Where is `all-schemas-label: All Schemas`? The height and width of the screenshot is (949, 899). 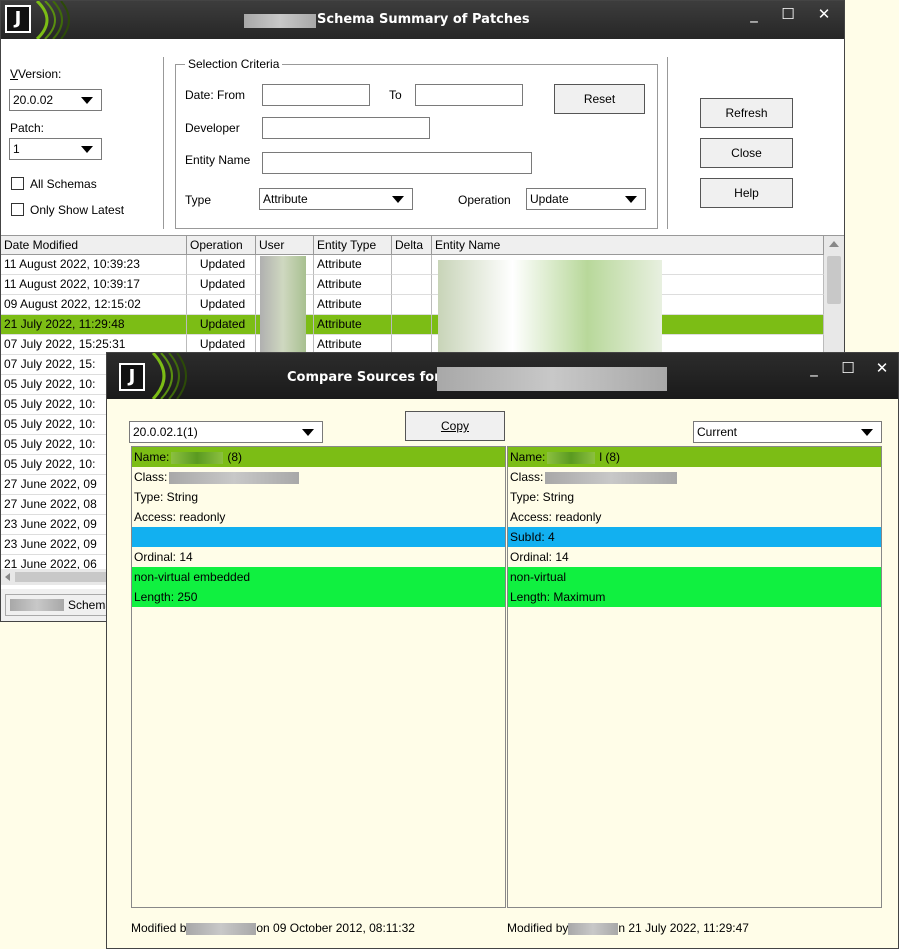
all-schemas-label: All Schemas is located at coordinates (63, 184).